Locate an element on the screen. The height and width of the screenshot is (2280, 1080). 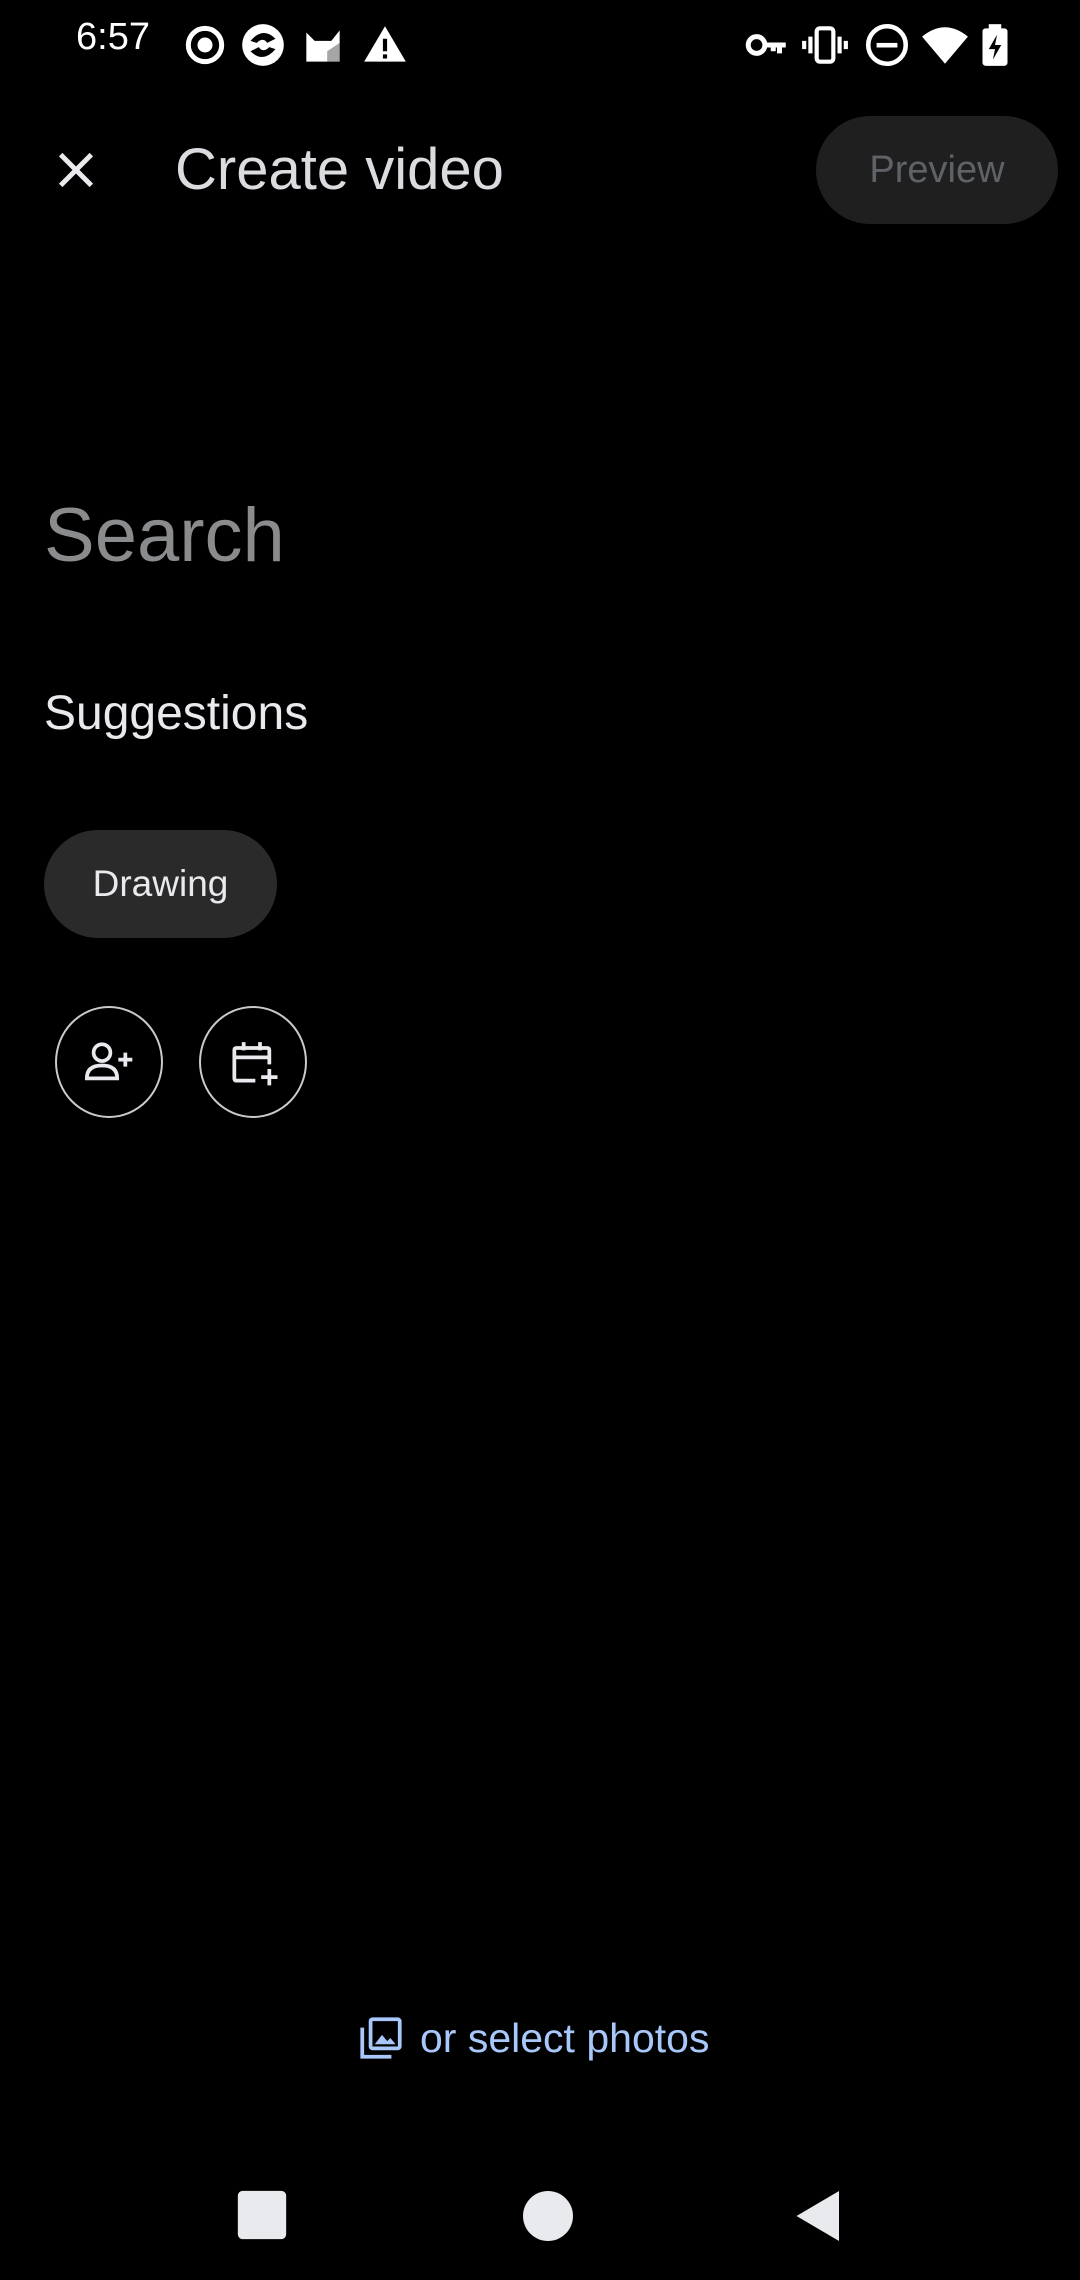
select-photos-label: or select photos is located at coordinates (565, 2037).